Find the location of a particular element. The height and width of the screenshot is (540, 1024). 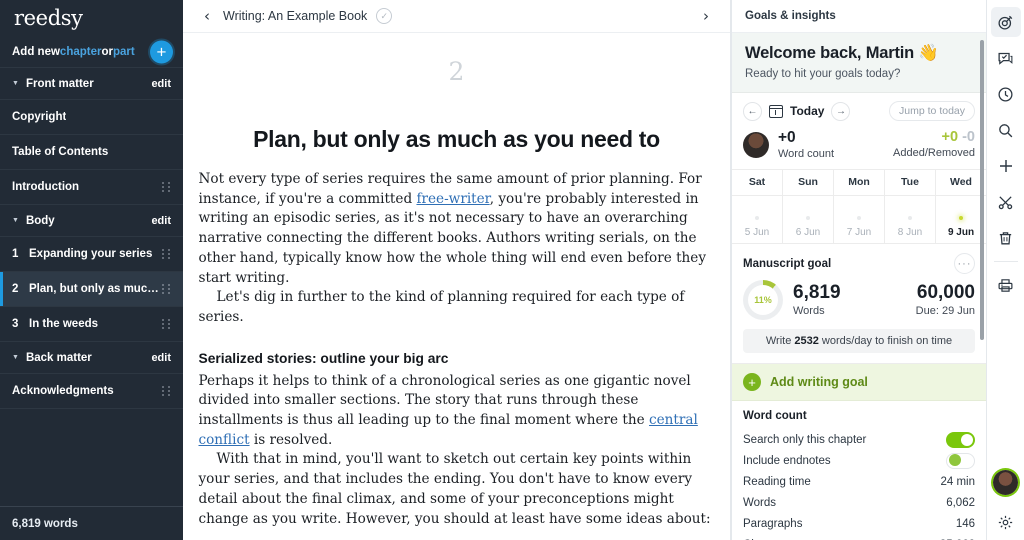

sidebar-item-chapter-3: 3 In the weeds is located at coordinates (91, 324).